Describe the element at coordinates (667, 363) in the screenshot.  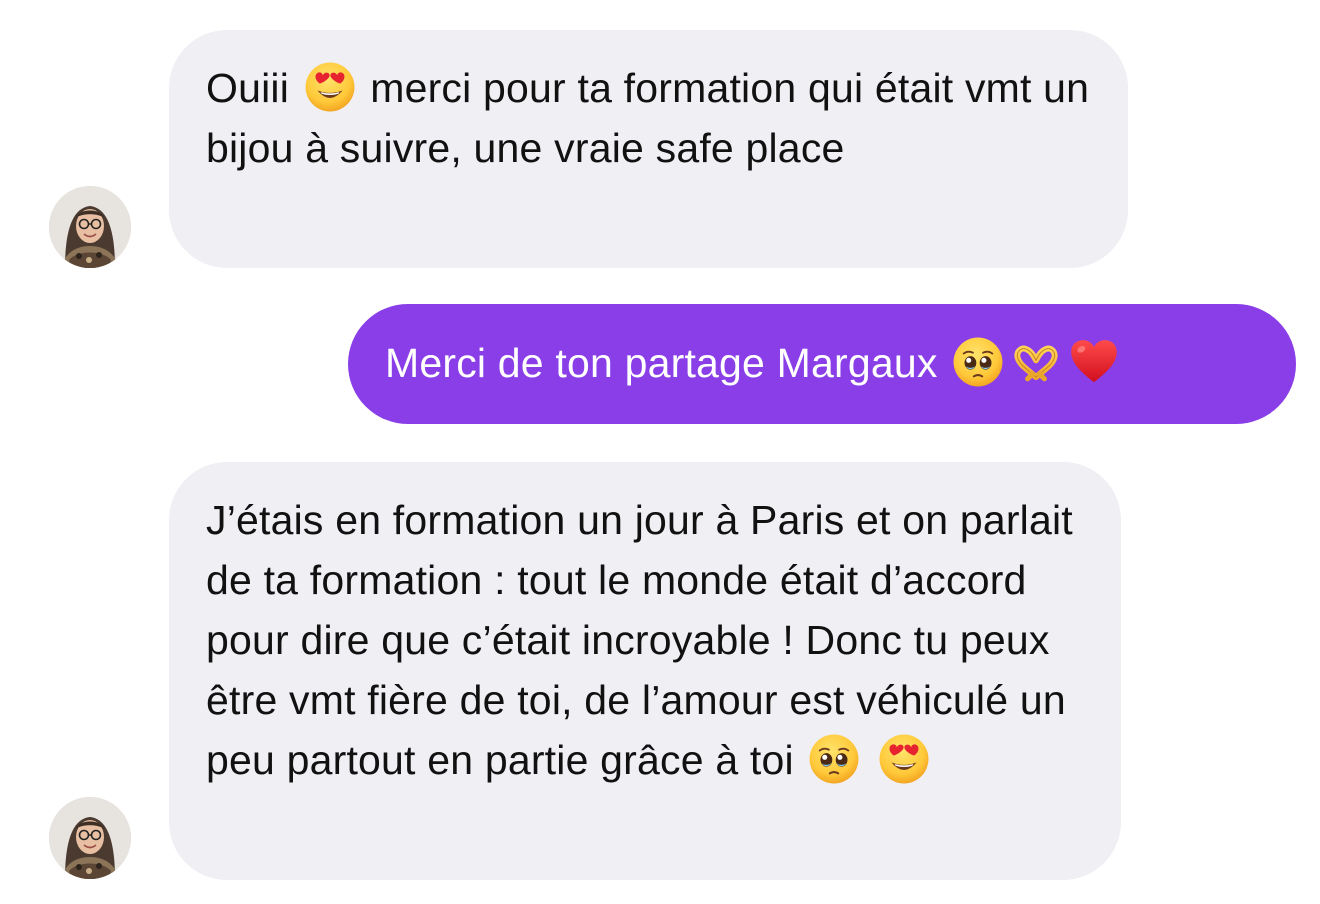
I see `message-text: Merci de ton partage Margaux` at that location.